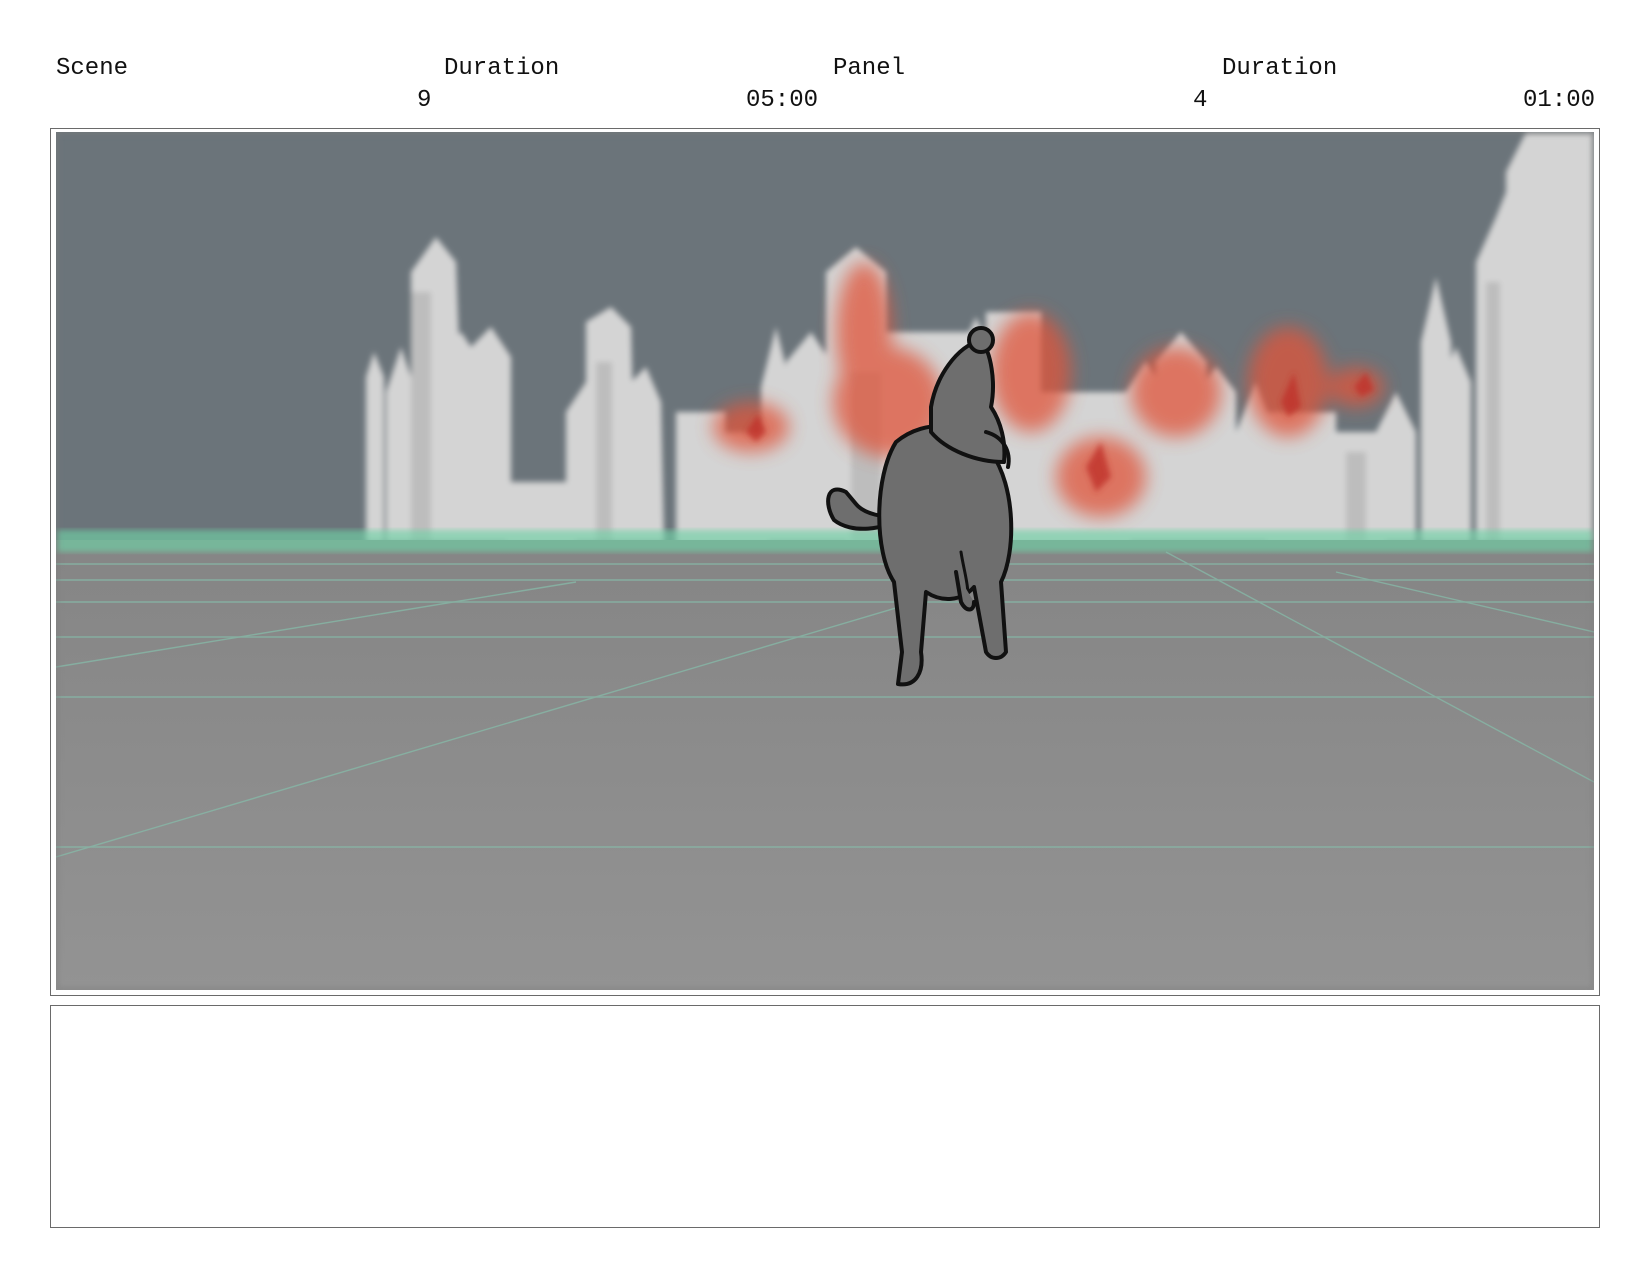 The image size is (1648, 1276). Describe the element at coordinates (1559, 100) in the screenshot. I see `panel-duration-value: 01:00` at that location.